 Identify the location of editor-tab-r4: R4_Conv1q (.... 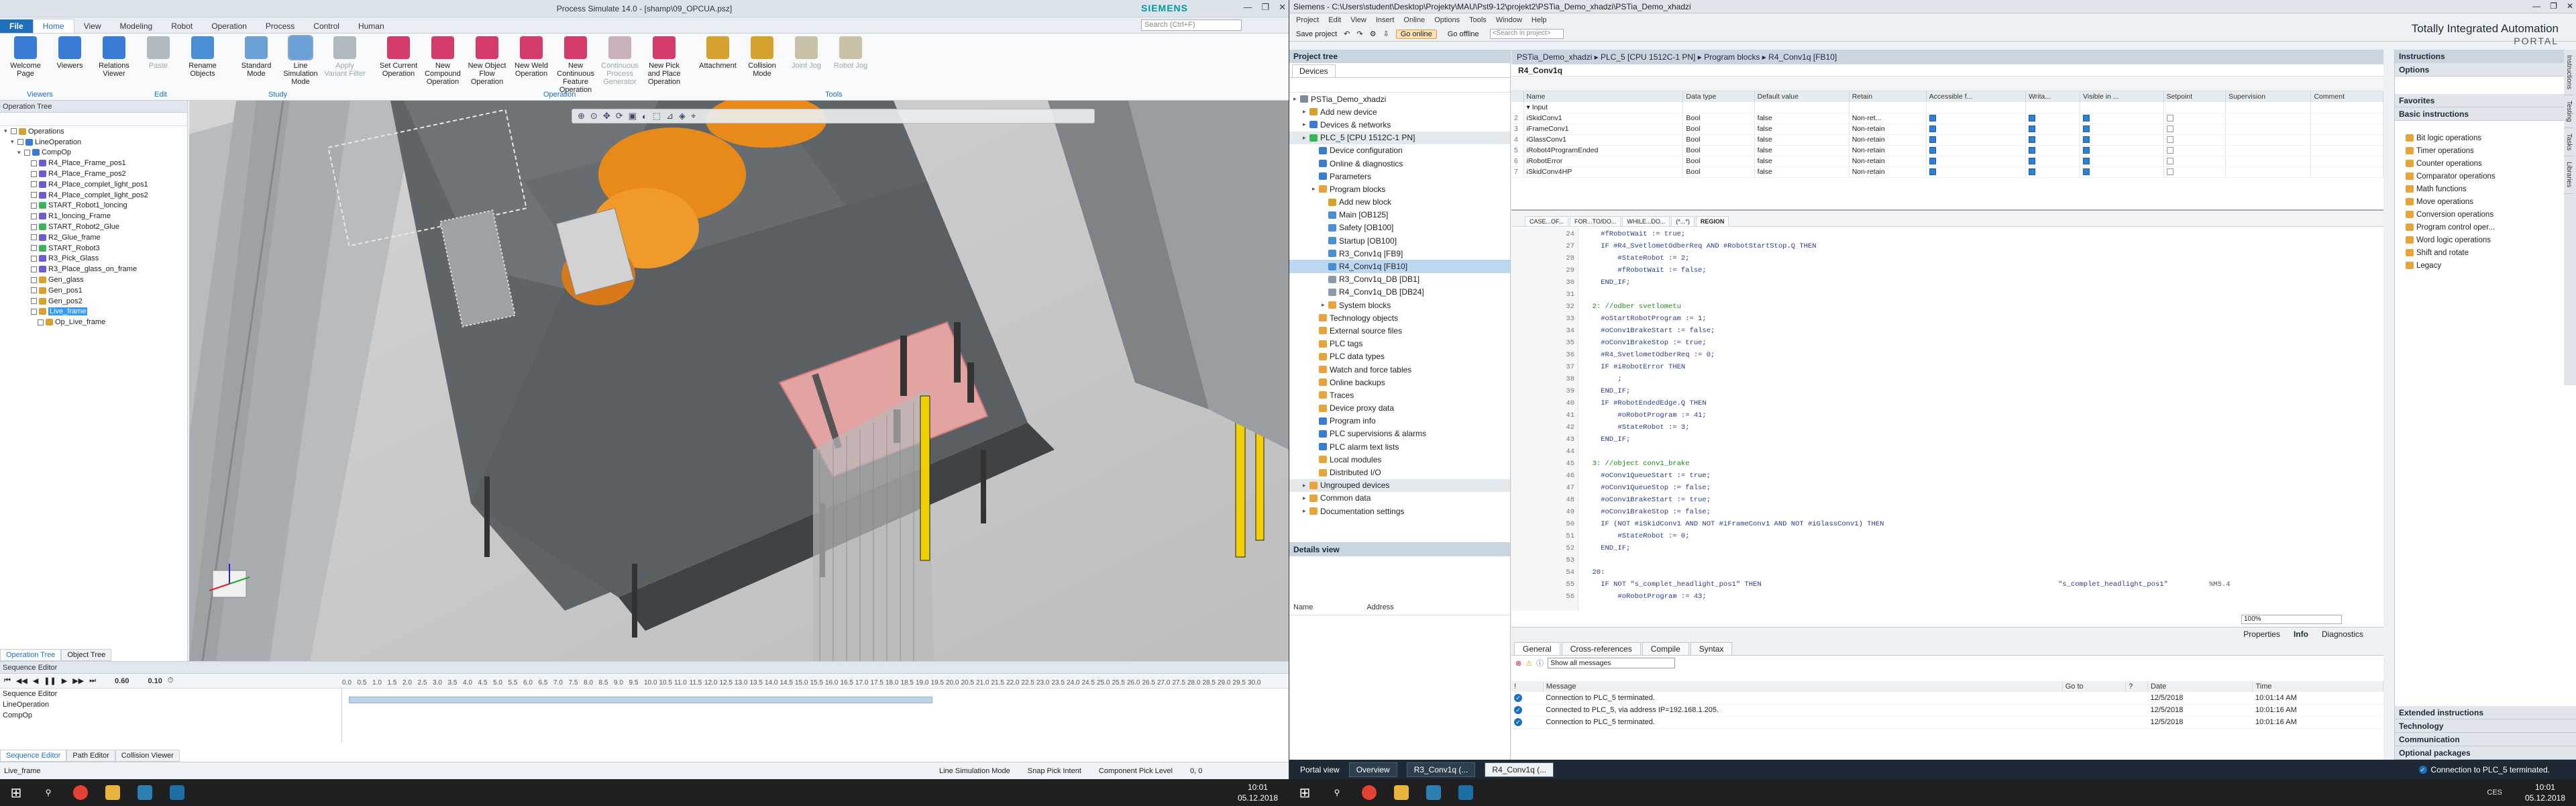
(1519, 769).